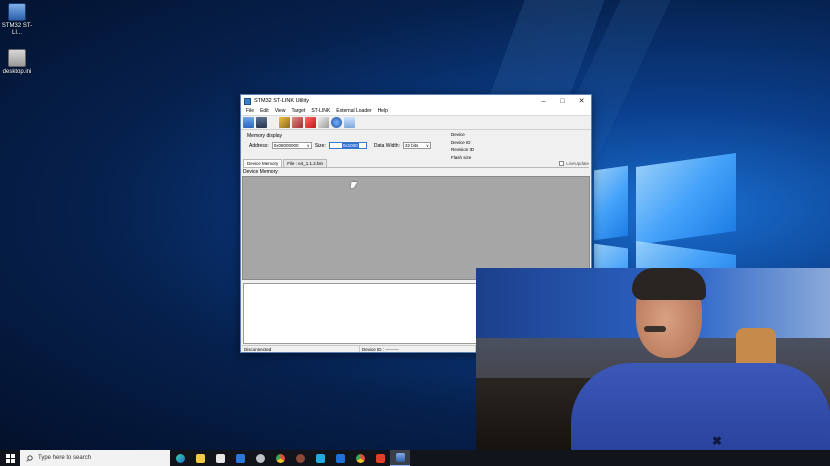  What do you see at coordinates (669, 284) in the screenshot?
I see `webcam-person-hair` at bounding box center [669, 284].